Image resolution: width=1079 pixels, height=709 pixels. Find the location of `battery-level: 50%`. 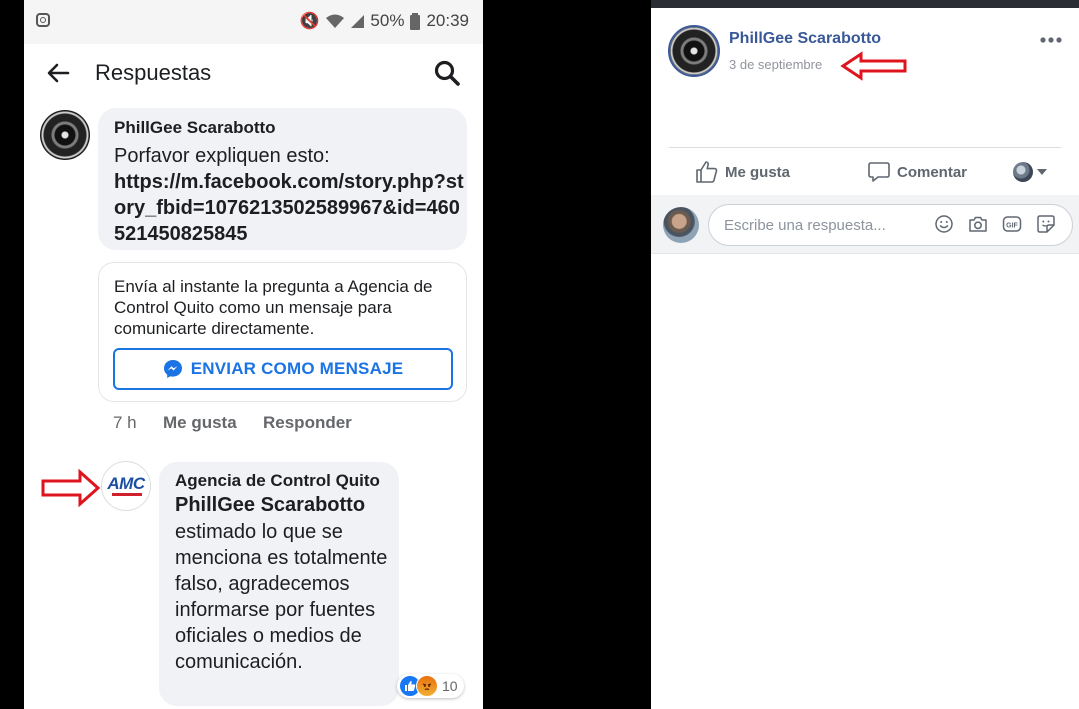

battery-level: 50% is located at coordinates (387, 20).